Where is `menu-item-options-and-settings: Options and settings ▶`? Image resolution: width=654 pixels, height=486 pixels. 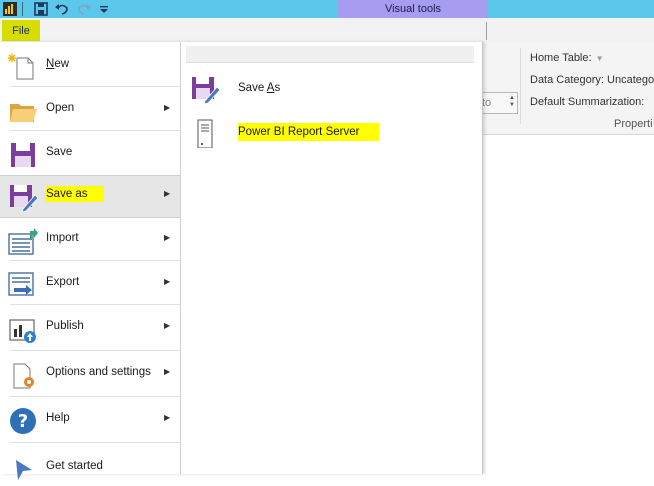 menu-item-options-and-settings: Options and settings ▶ is located at coordinates (90, 374).